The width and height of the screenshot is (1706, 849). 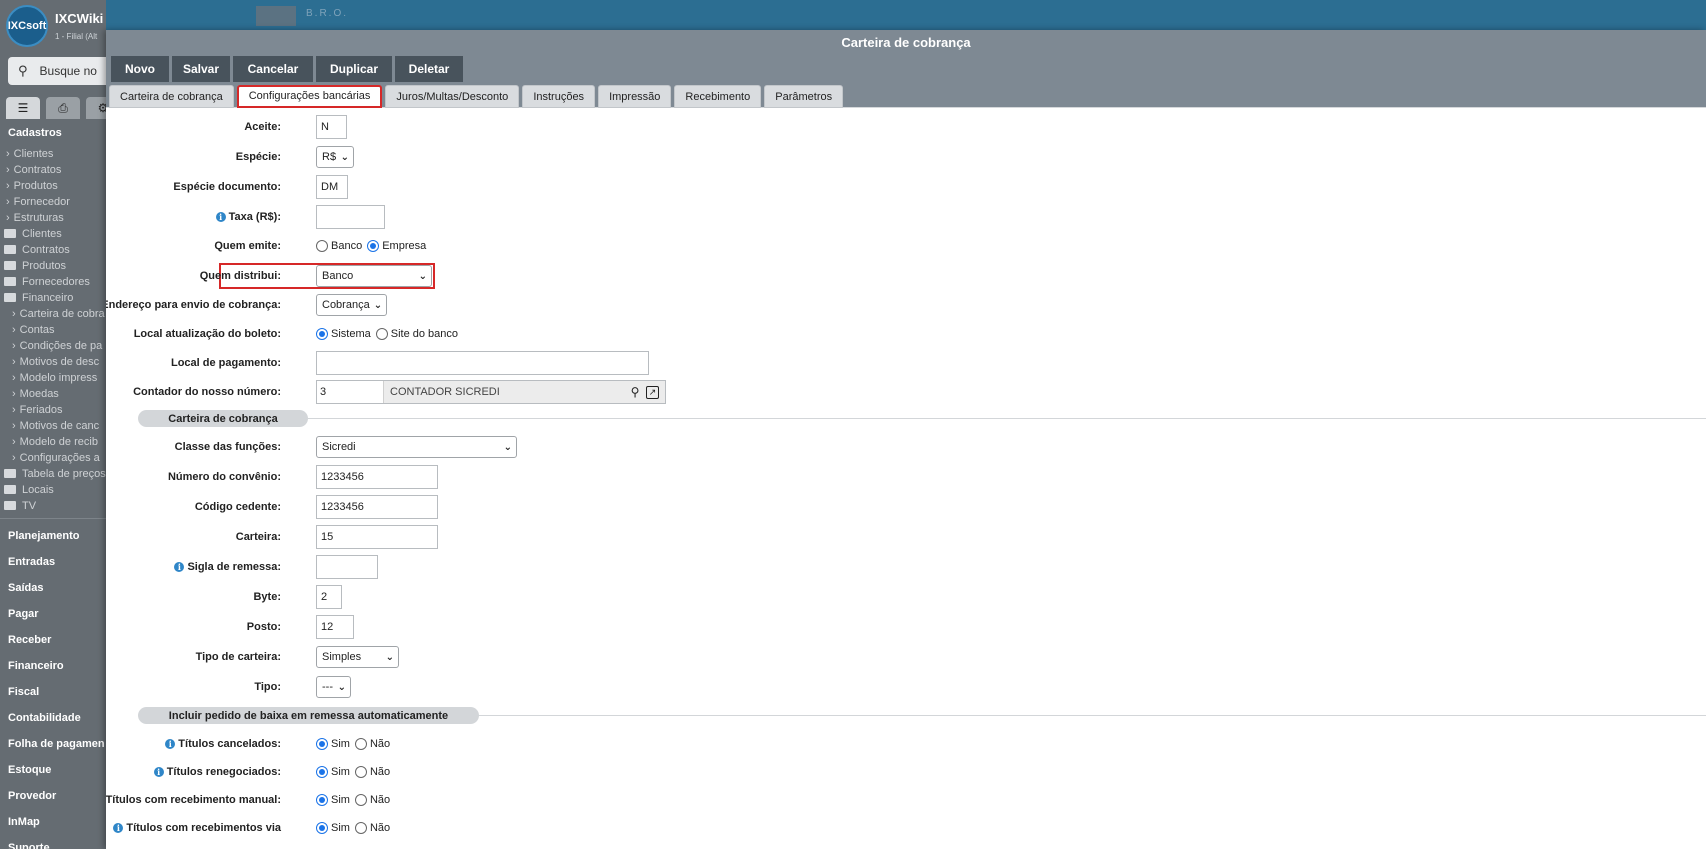 What do you see at coordinates (53, 770) in the screenshot?
I see `sidebar-module-9: Estoque` at bounding box center [53, 770].